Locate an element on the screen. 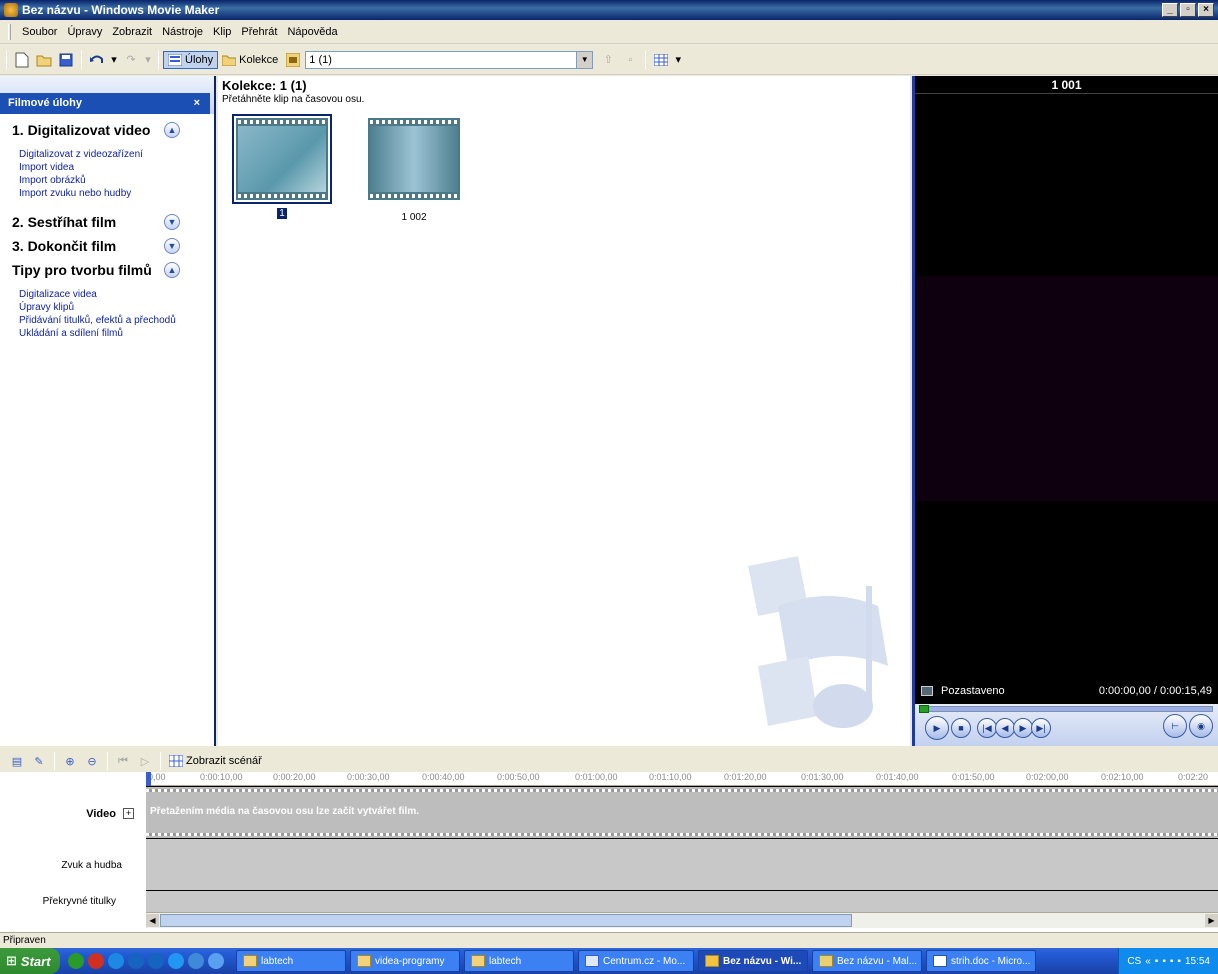 This screenshot has height=974, width=1218. language-icon: CS is located at coordinates (1134, 961).